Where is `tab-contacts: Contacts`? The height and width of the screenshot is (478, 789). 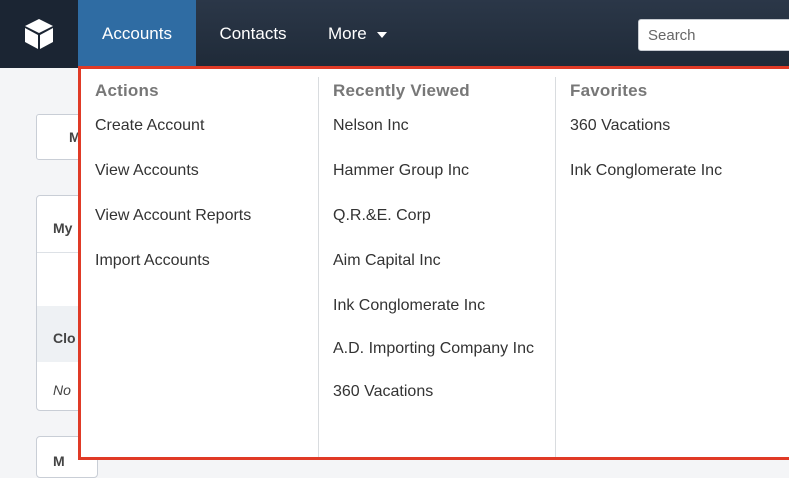
tab-contacts: Contacts is located at coordinates (253, 34).